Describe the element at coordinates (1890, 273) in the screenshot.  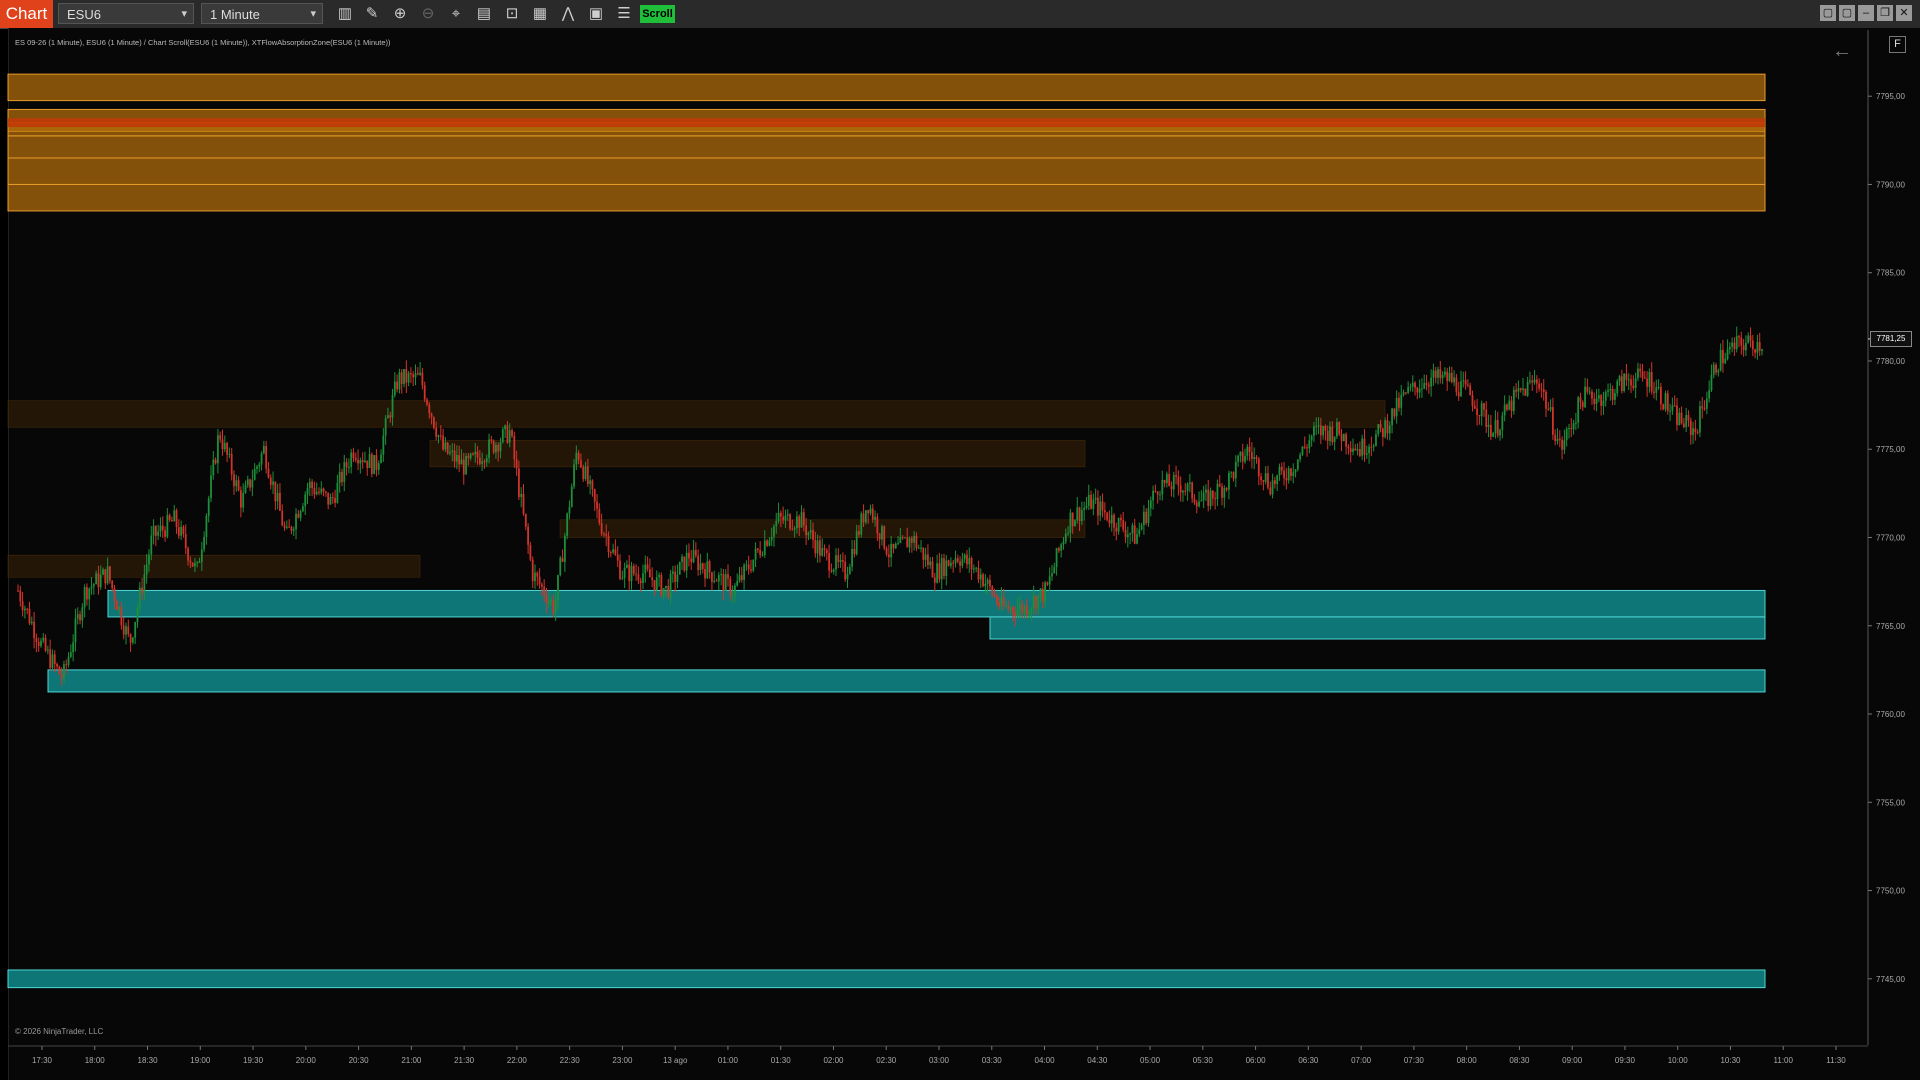
I see `y-tick-label: 7785,00` at that location.